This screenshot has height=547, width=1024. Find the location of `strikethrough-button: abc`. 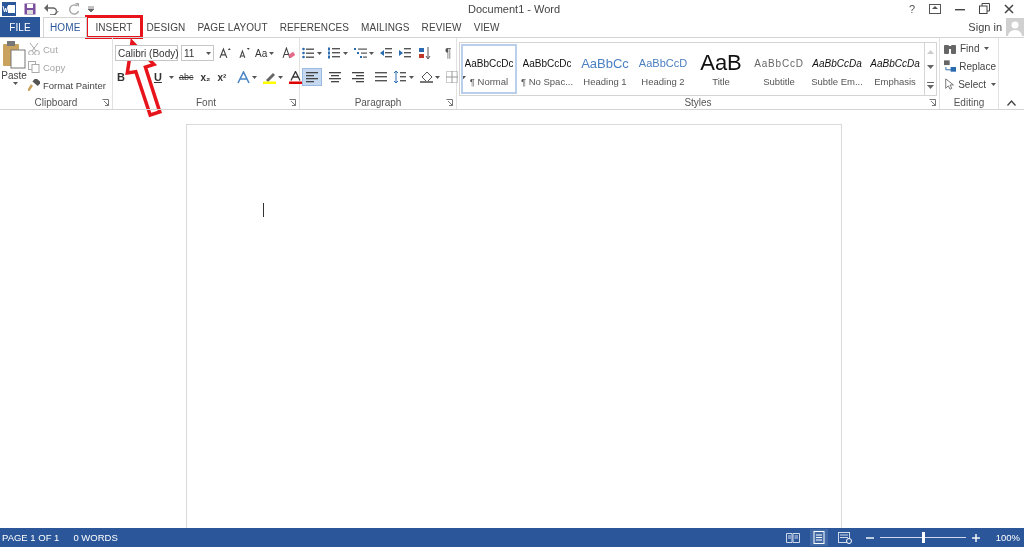

strikethrough-button: abc is located at coordinates (186, 77).